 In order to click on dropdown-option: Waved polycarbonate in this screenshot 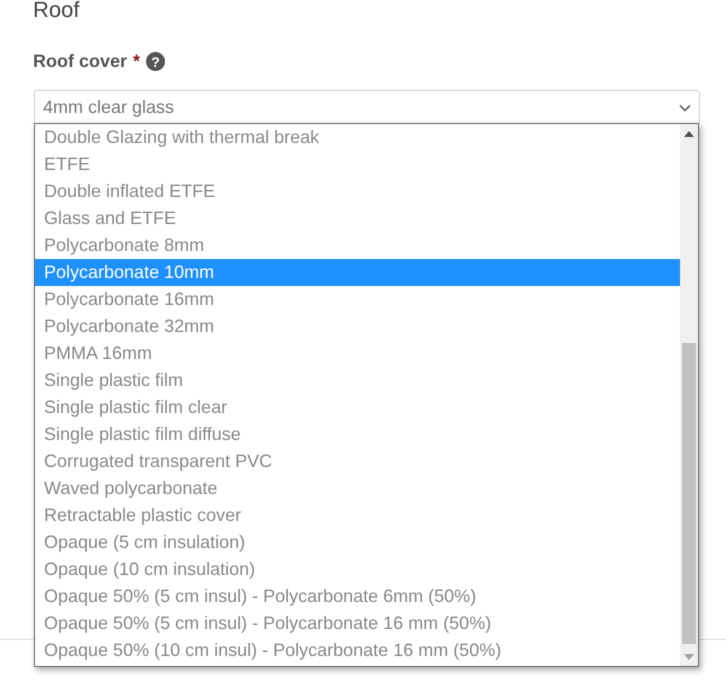, I will do `click(357, 488)`.